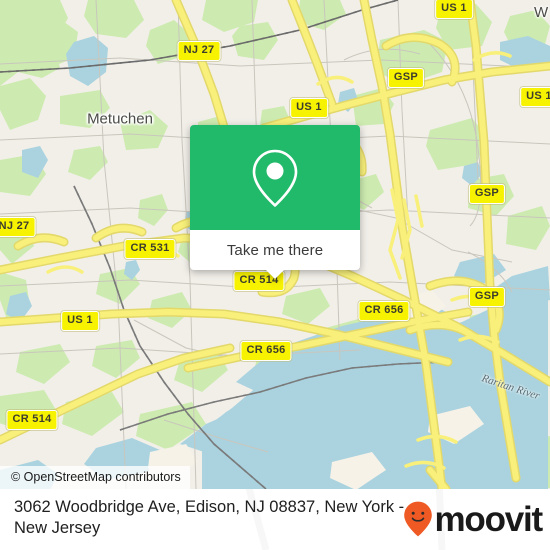  I want to click on moovit-wordmark: moovit, so click(488, 519).